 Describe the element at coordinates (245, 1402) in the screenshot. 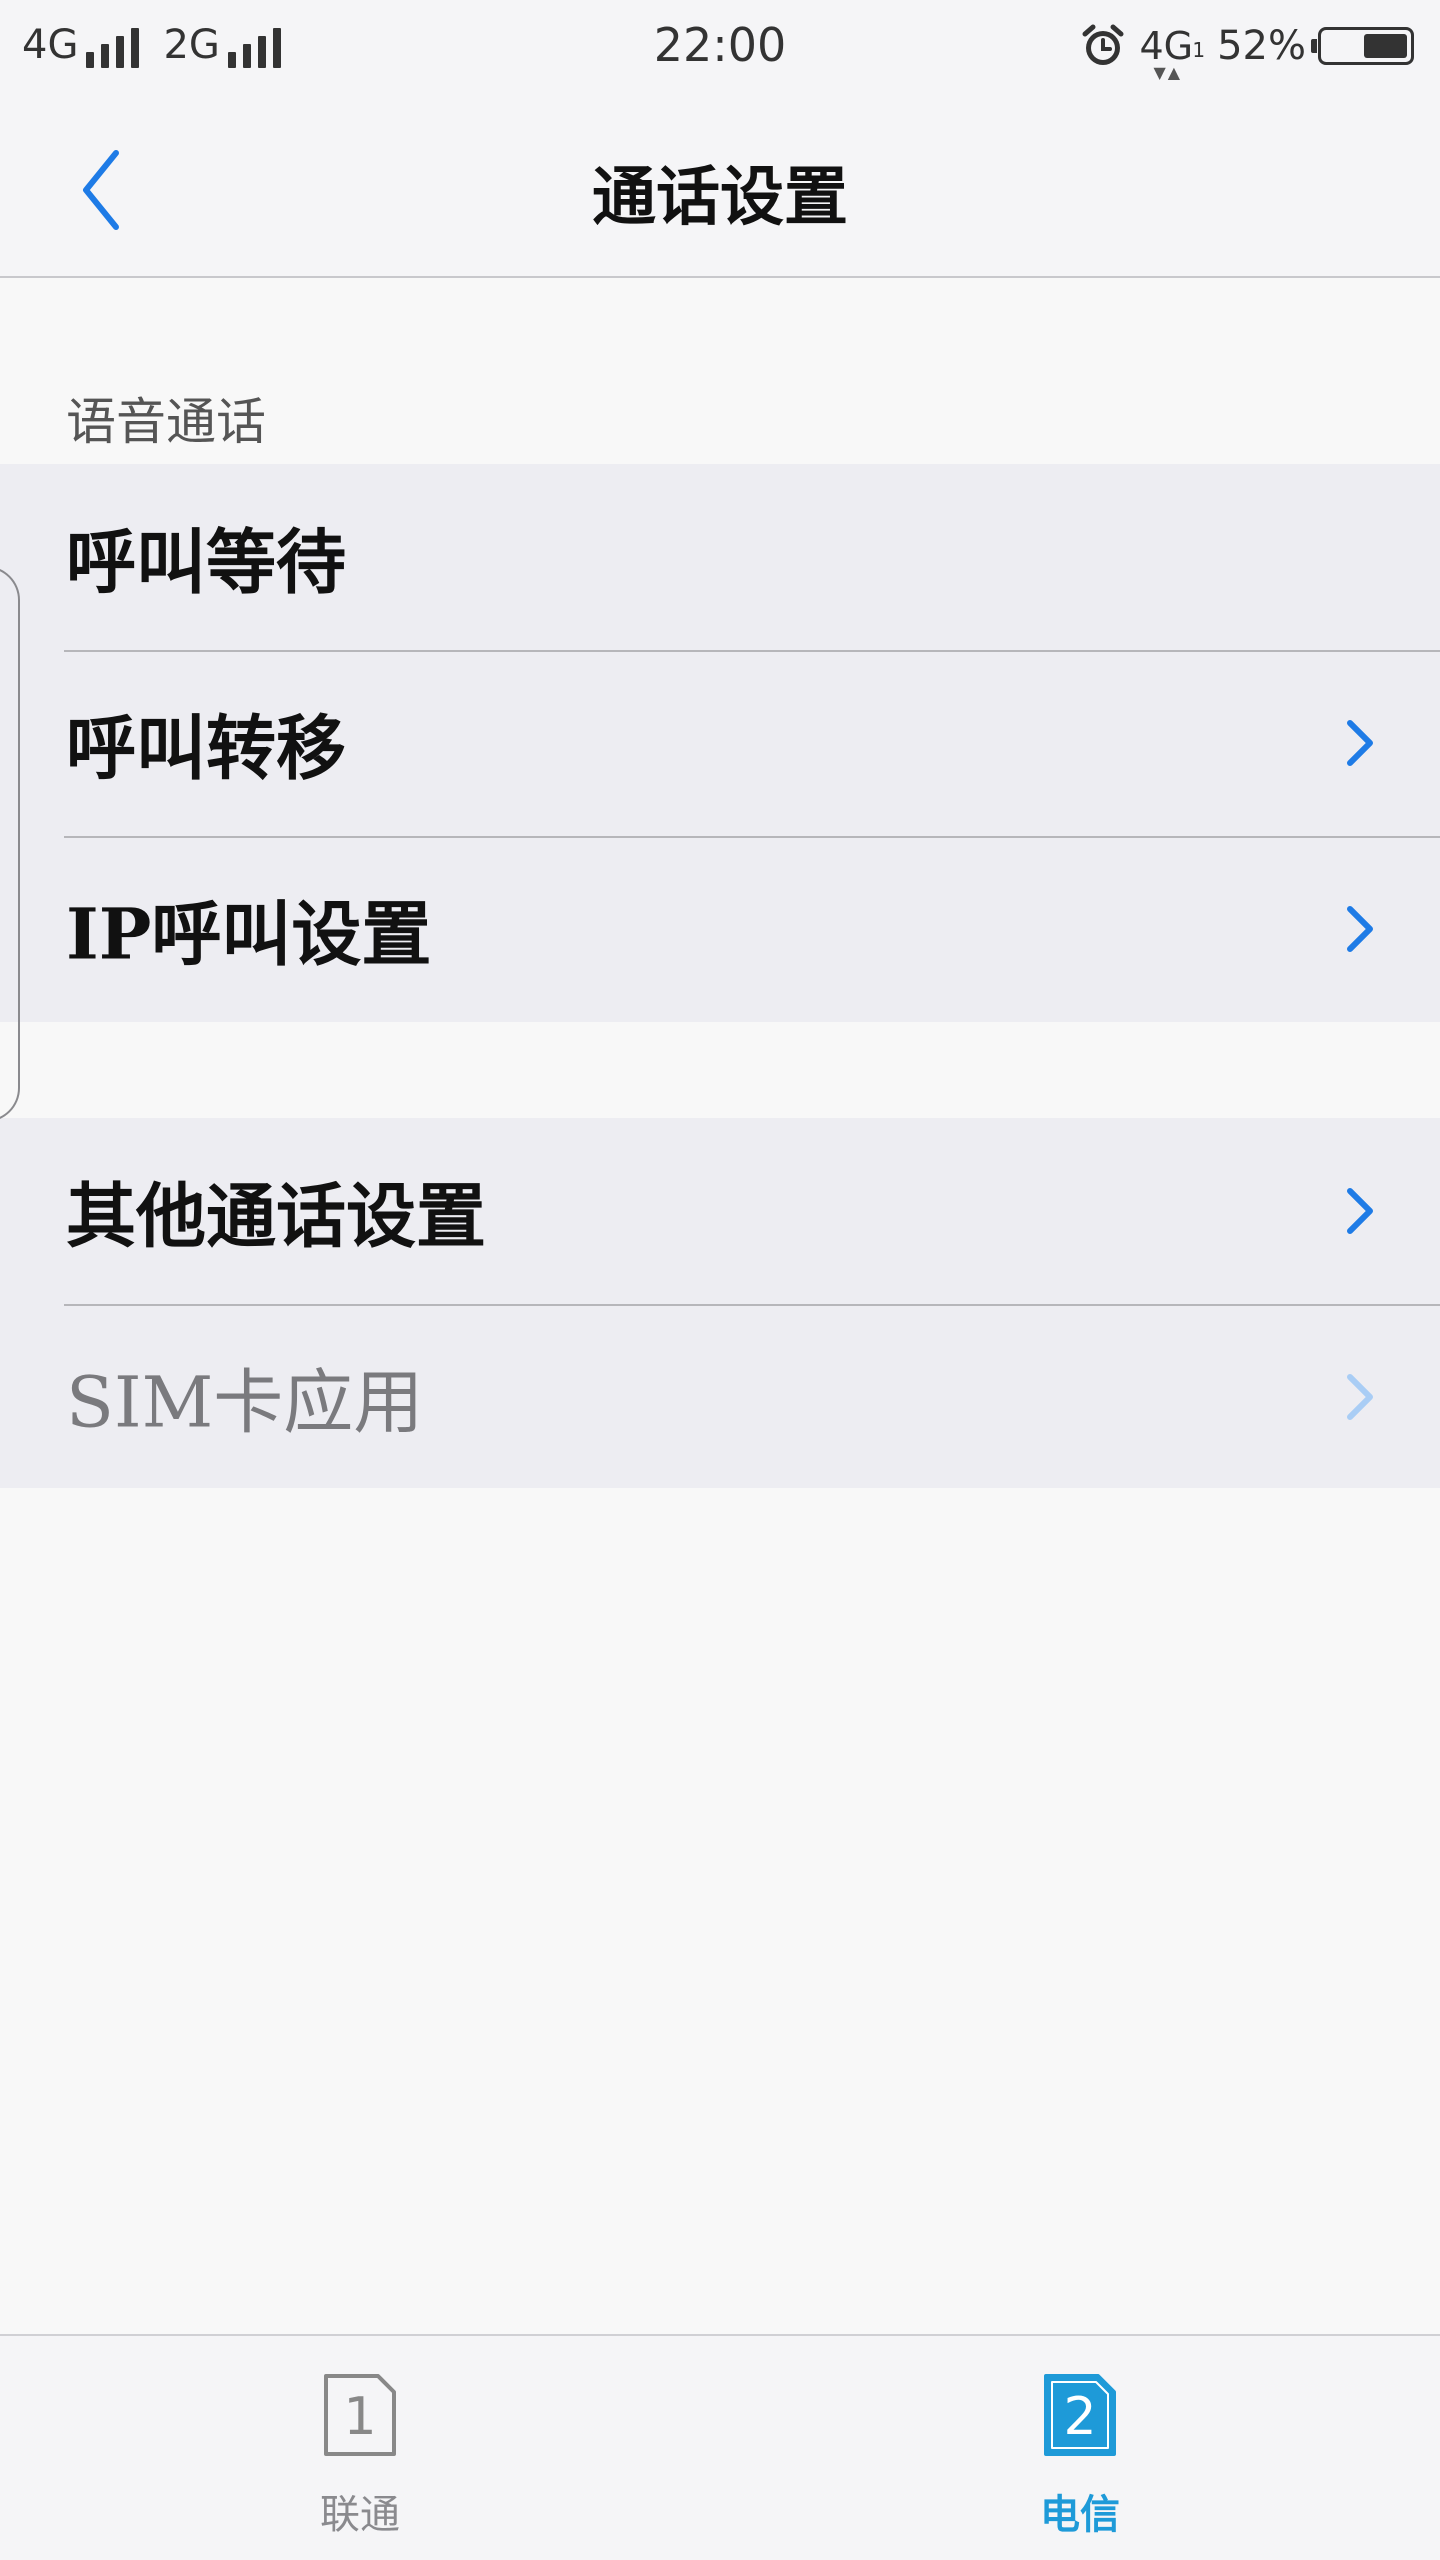

I see `row-label: SIM卡应用` at that location.